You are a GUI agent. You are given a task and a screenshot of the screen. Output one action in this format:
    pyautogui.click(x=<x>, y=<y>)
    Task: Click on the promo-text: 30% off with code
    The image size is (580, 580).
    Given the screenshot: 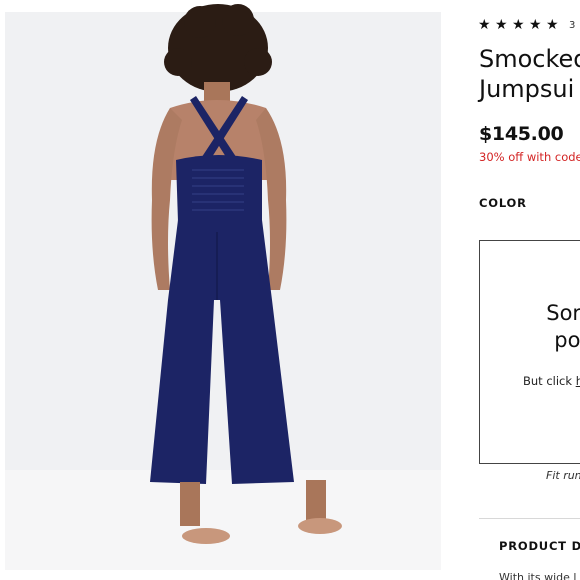 What is the action you would take?
    pyautogui.click(x=529, y=157)
    